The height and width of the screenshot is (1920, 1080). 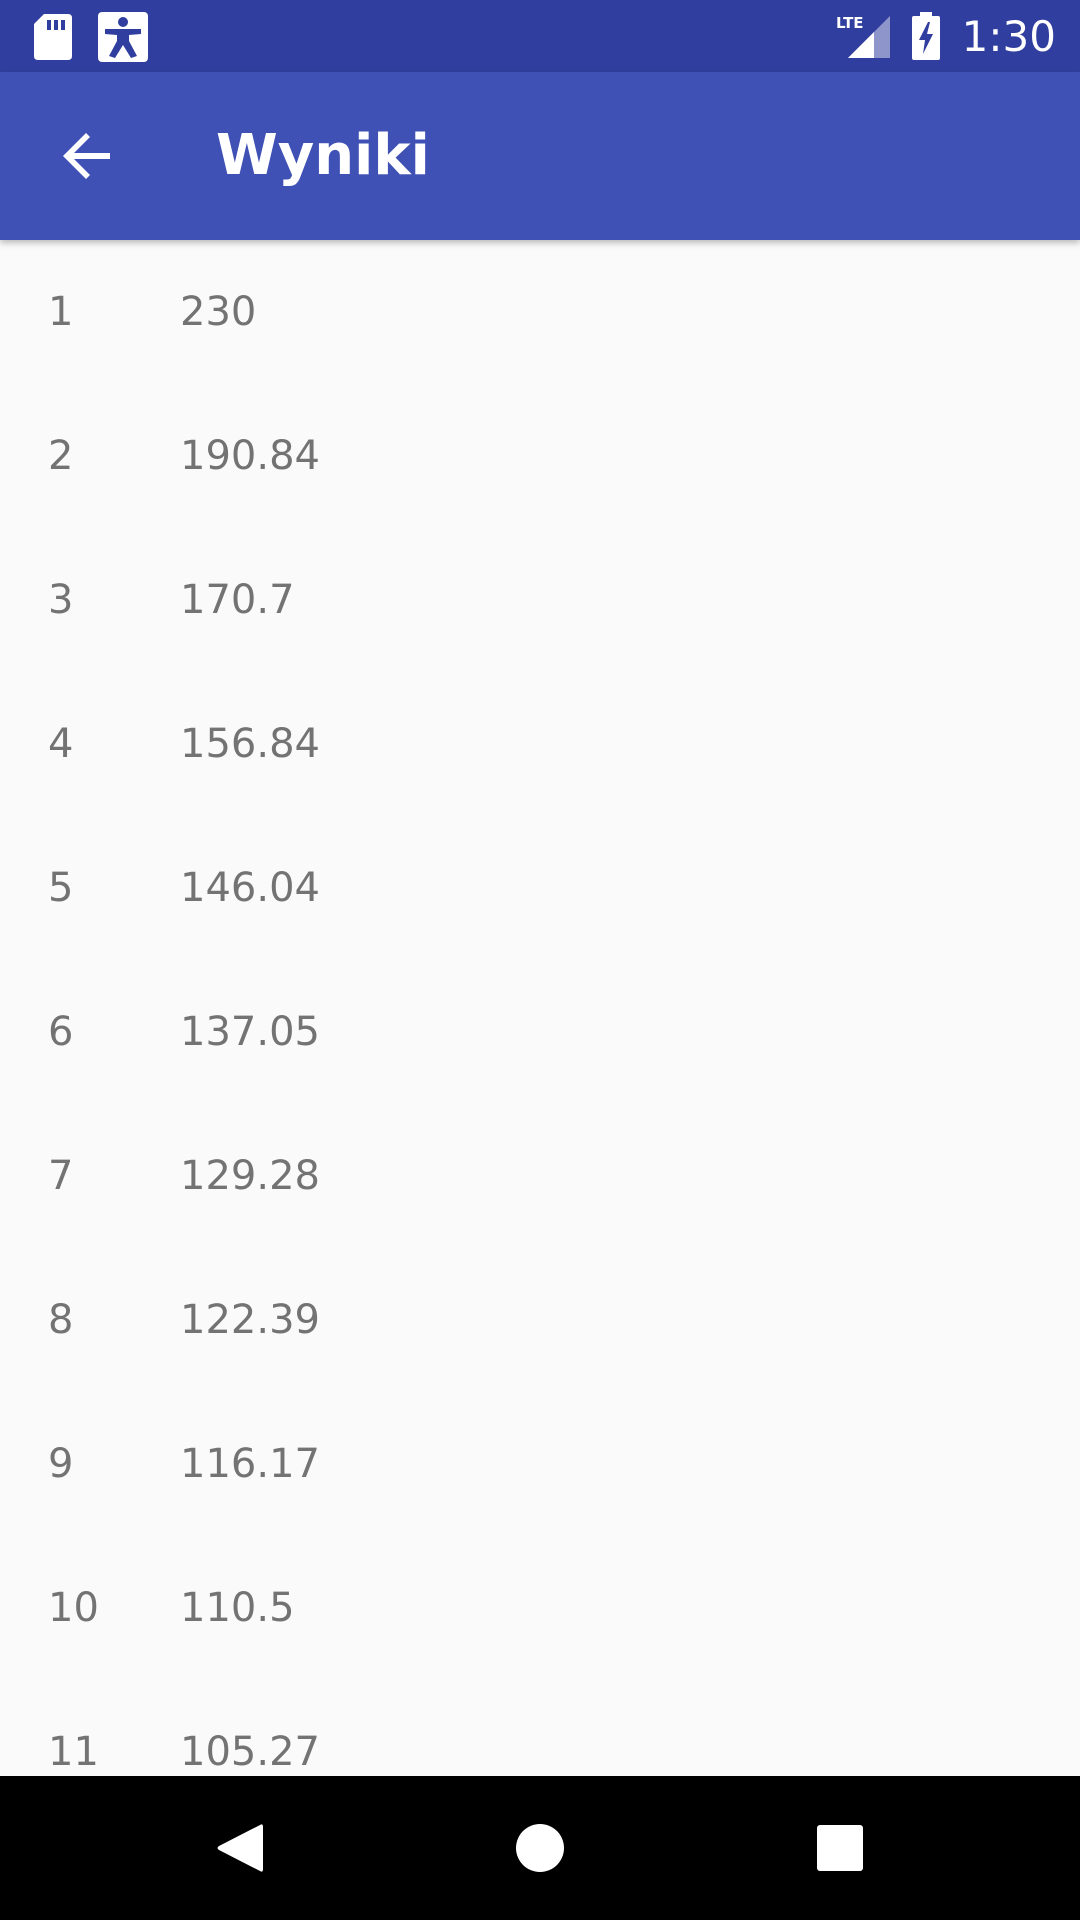 What do you see at coordinates (250, 1752) in the screenshot?
I see `result-value: 105.27` at bounding box center [250, 1752].